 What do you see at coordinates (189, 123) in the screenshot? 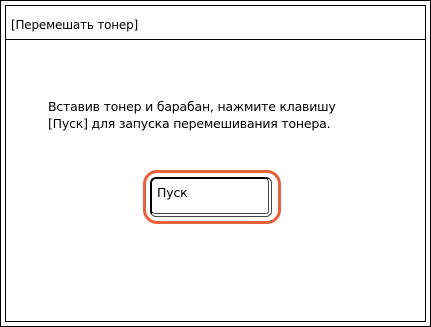
I see `instruction-line-2: [Пуск] для запуска перемешивания тонера.` at bounding box center [189, 123].